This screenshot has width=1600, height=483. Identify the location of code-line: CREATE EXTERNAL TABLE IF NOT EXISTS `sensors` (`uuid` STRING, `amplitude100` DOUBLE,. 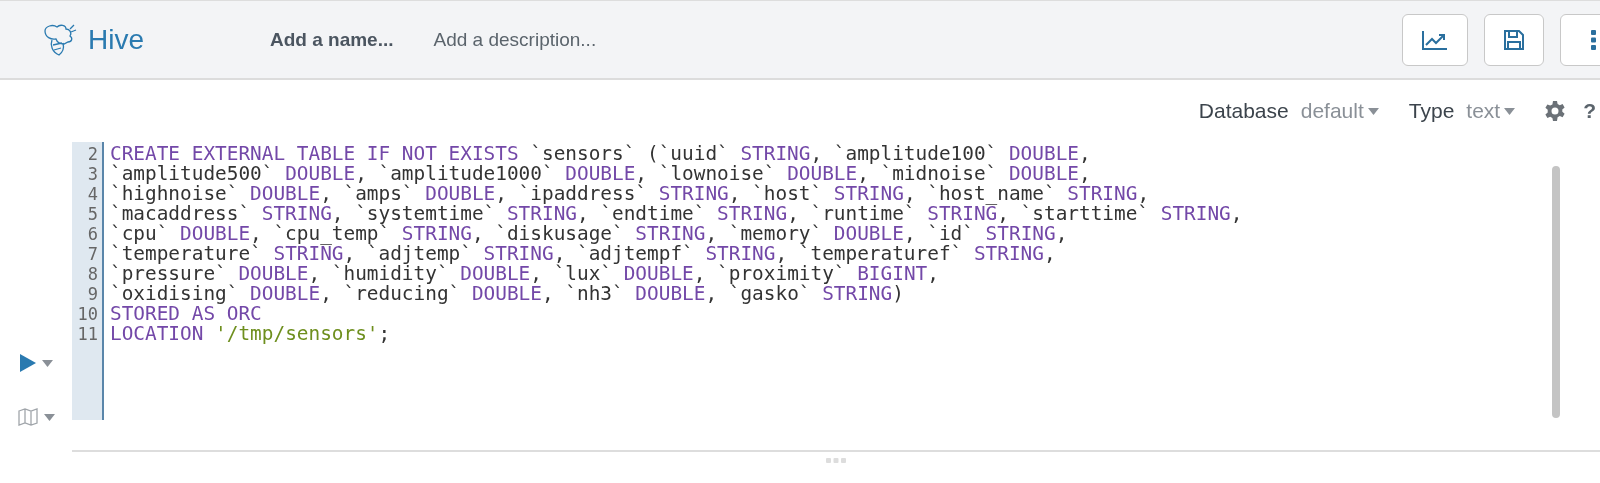
(600, 154).